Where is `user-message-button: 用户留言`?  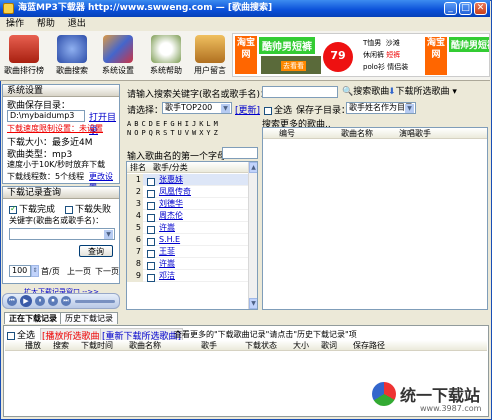 user-message-button: 用户留言 is located at coordinates (210, 56).